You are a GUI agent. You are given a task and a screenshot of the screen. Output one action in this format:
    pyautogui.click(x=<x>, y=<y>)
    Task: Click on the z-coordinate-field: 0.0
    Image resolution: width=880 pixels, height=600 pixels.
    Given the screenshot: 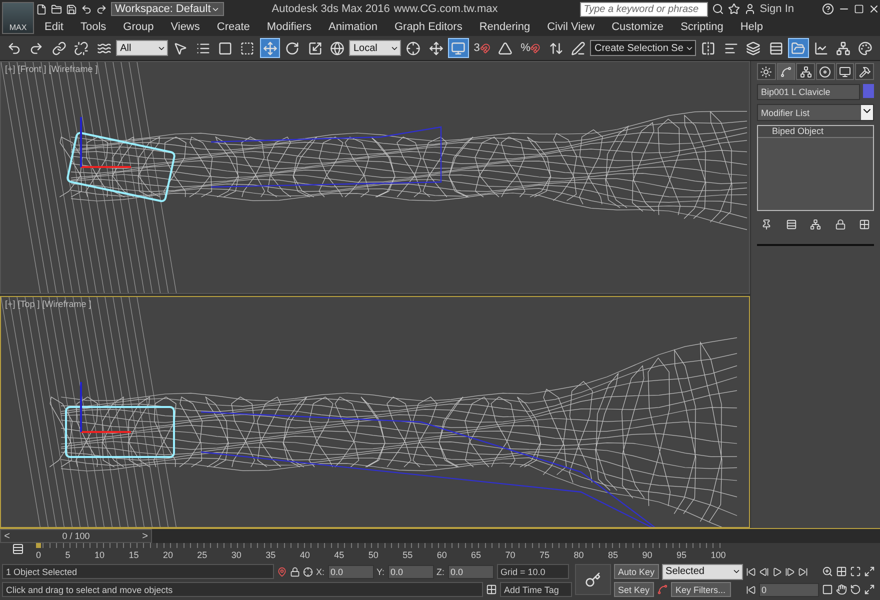 What is the action you would take?
    pyautogui.click(x=471, y=571)
    